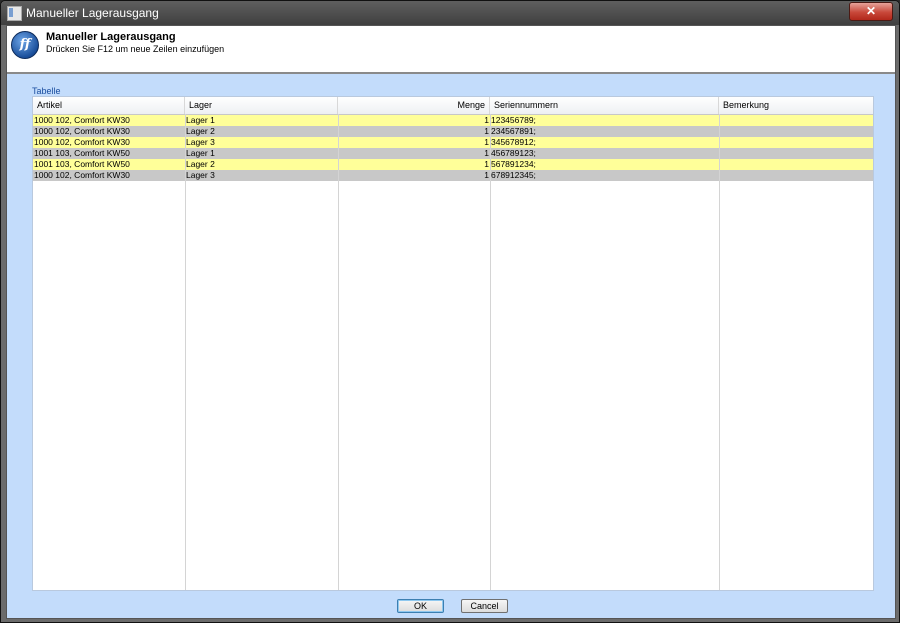 Image resolution: width=900 pixels, height=623 pixels. I want to click on cell-seriennummern: 678912345;, so click(604, 175).